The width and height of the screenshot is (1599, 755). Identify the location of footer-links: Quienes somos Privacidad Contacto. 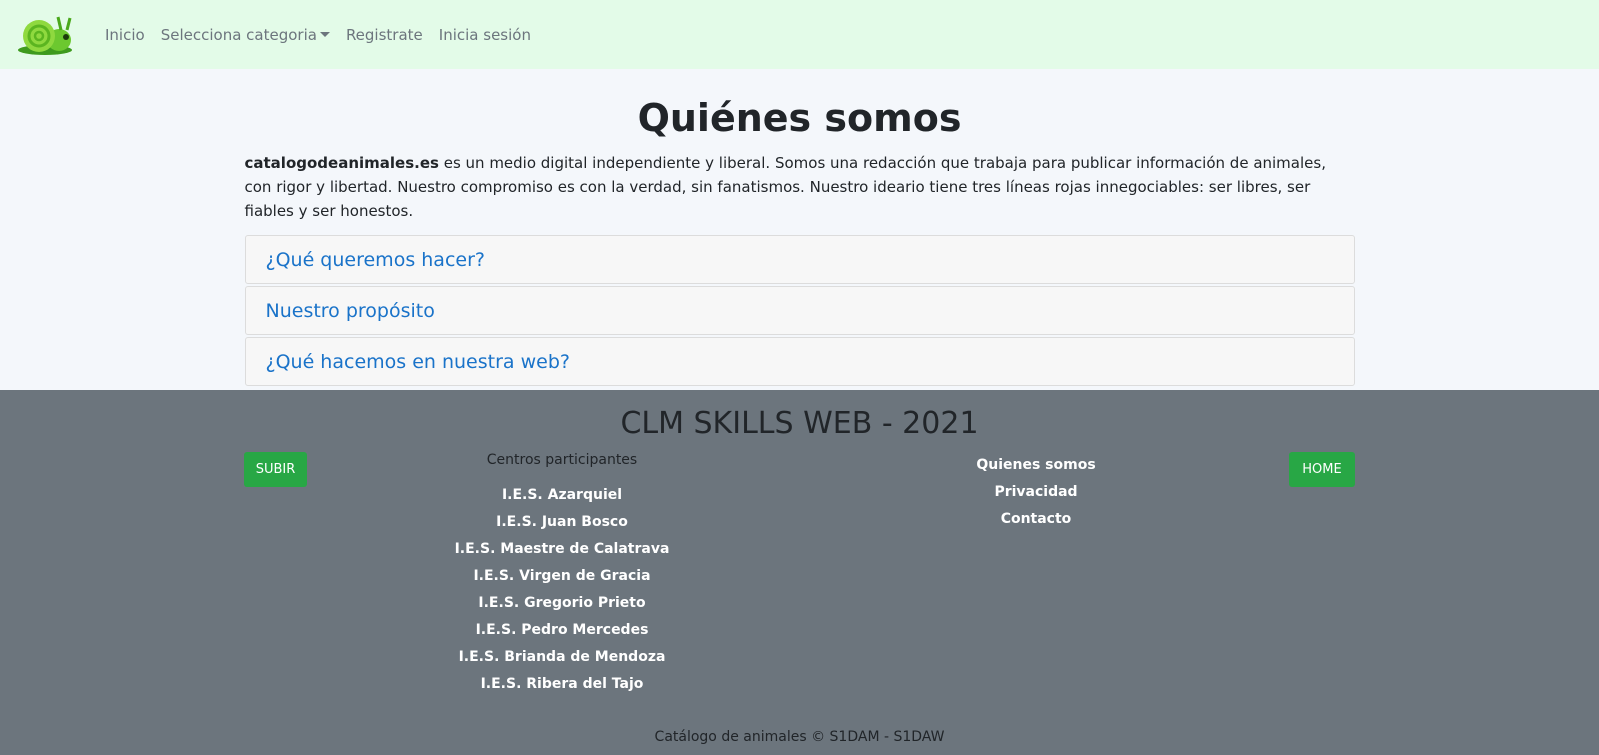
(1036, 492).